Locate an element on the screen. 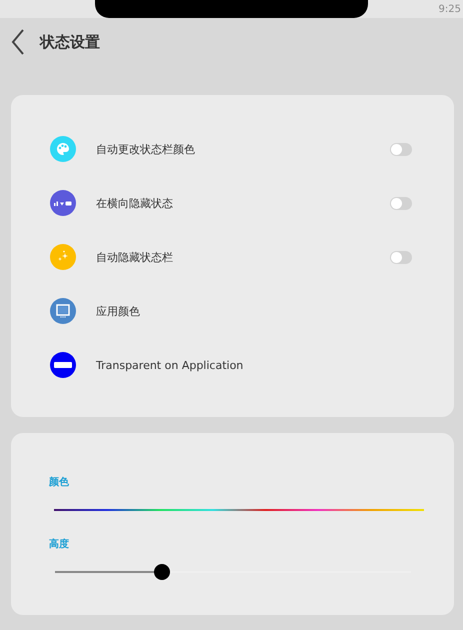 The image size is (463, 630). page-title: 状态设置 is located at coordinates (70, 42).